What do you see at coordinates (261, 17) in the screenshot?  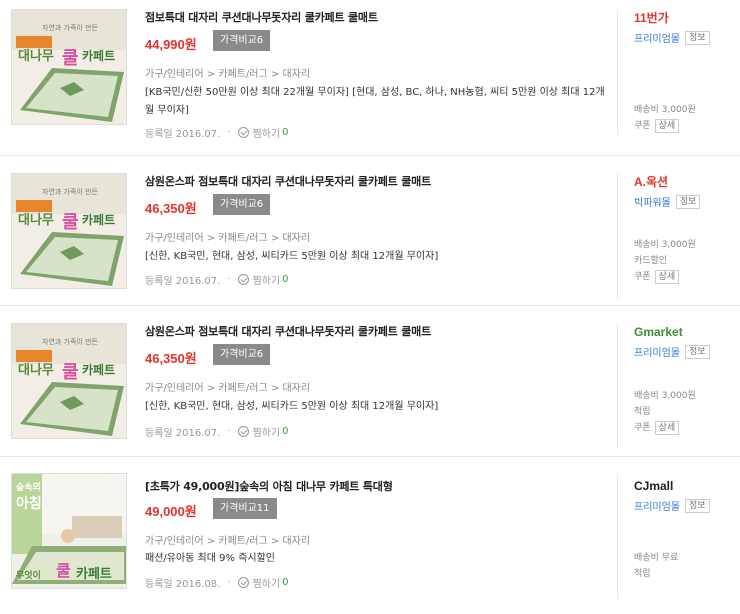 I see `product-title: 점보특대 대자리 쿠션대나무돗자리 쿨카페트 쿨매트` at bounding box center [261, 17].